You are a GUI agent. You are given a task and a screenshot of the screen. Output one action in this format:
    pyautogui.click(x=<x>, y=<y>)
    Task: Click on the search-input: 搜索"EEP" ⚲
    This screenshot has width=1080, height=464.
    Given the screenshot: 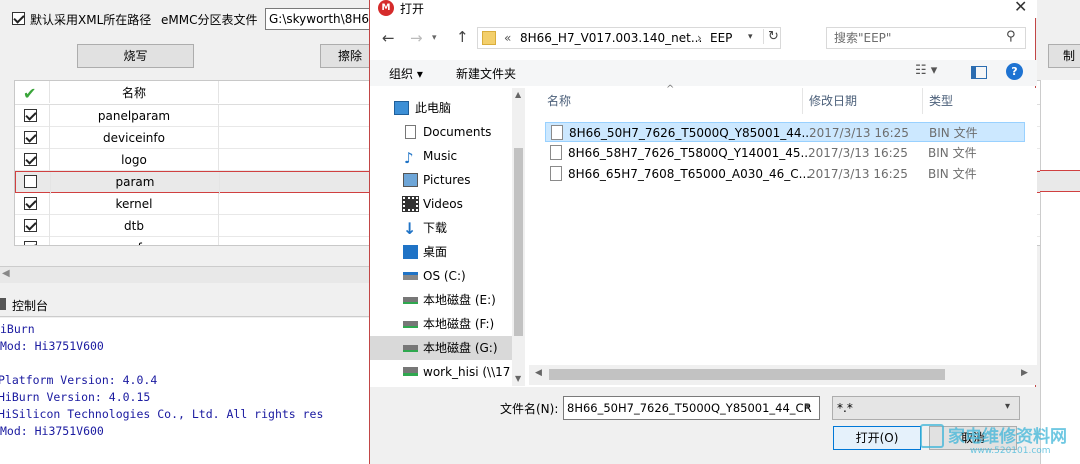 What is the action you would take?
    pyautogui.click(x=926, y=38)
    